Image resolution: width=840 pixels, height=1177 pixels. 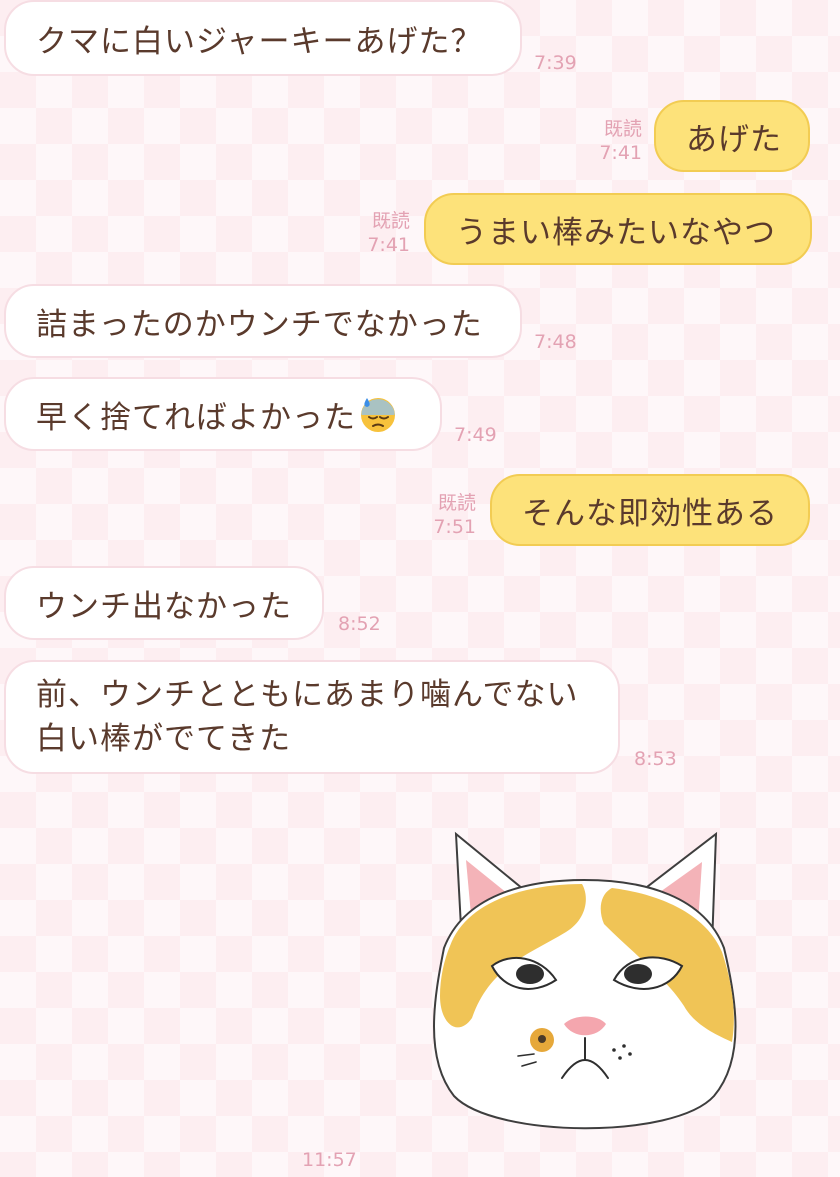 I want to click on message-text: 早く捨てればよかった, so click(x=196, y=417).